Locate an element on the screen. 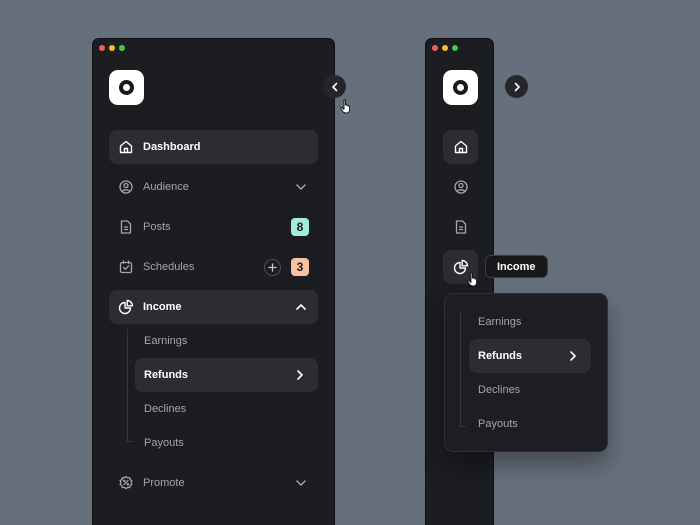  schedules-count-badge: 3 is located at coordinates (300, 267).